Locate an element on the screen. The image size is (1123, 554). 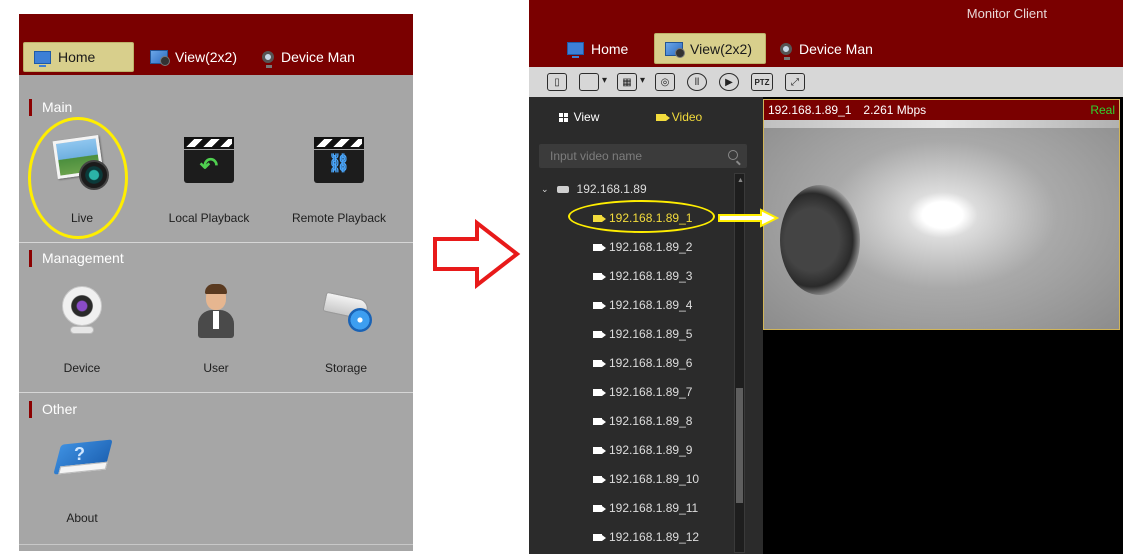
highlight-ellipse-channel is located at coordinates (641, 216).